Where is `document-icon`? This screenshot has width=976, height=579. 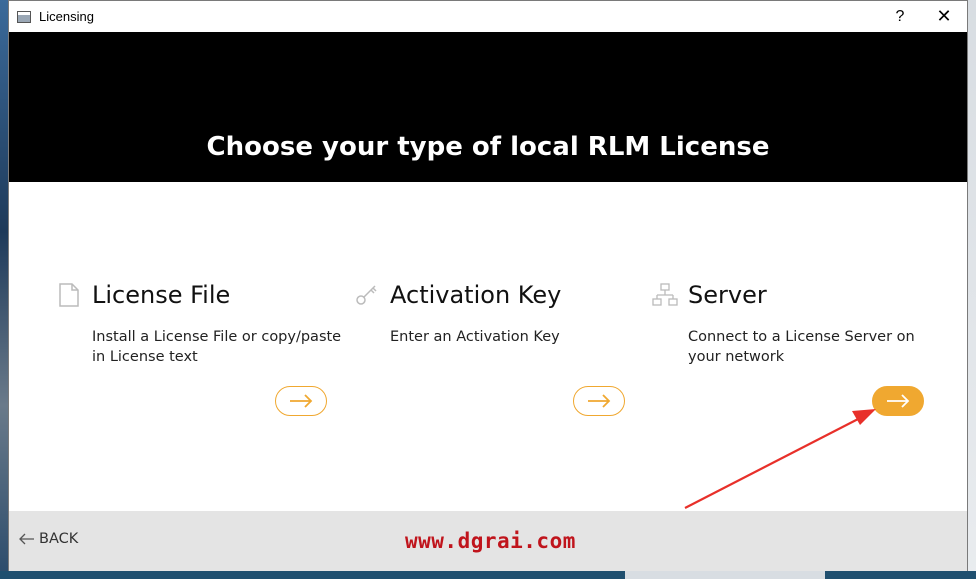 document-icon is located at coordinates (69, 295).